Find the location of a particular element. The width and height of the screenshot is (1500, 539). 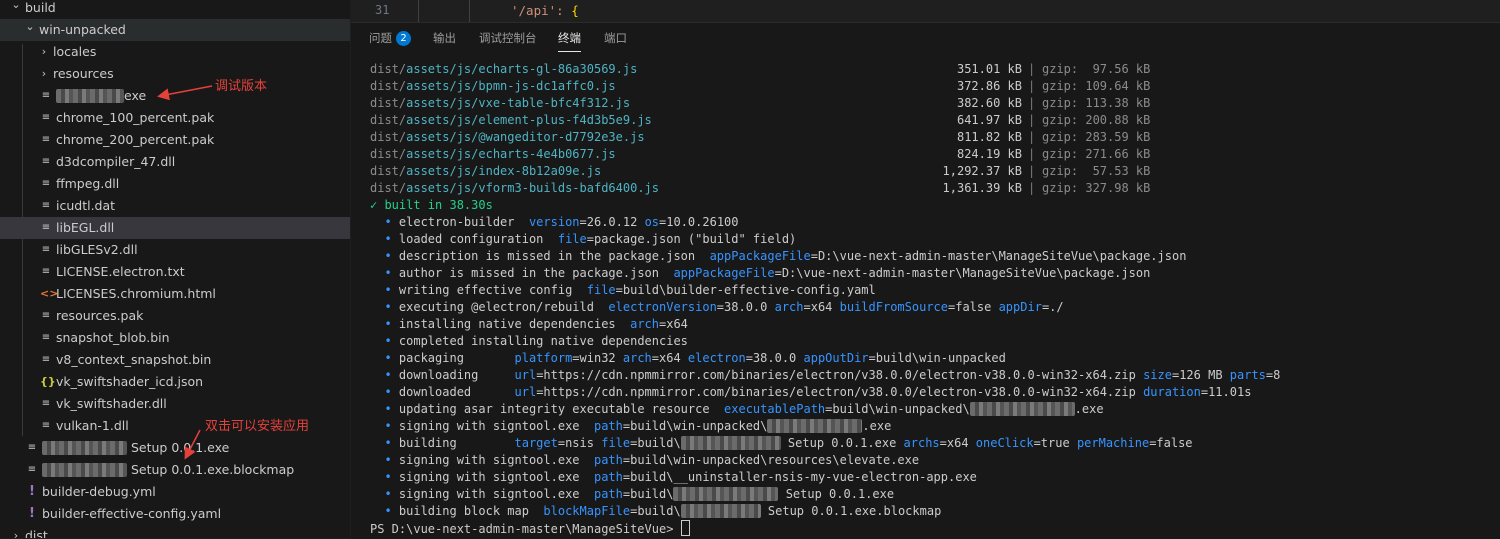

asset-path: assets/js/element-plus-f4d3b5e9.js is located at coordinates (529, 120).